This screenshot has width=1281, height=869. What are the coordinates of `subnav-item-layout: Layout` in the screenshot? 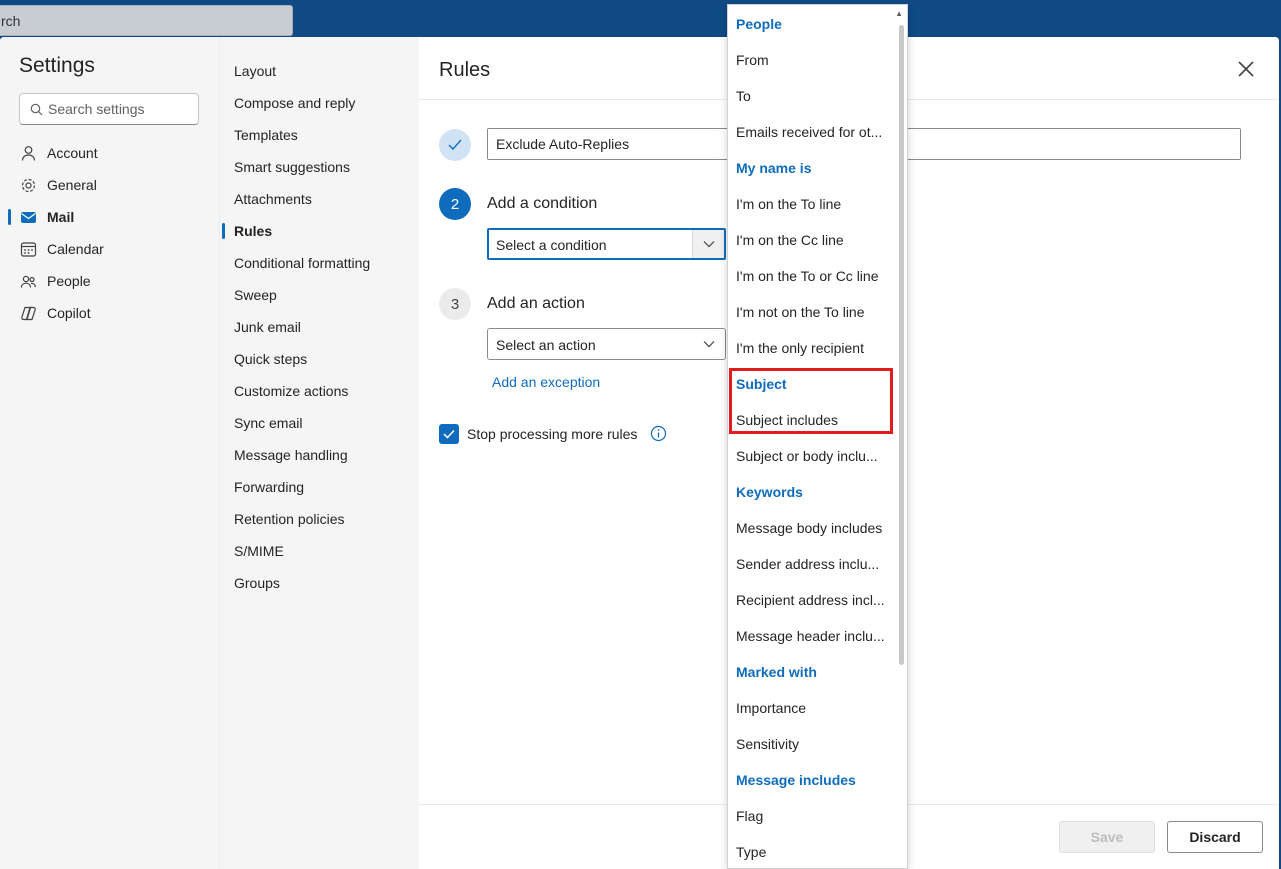 It's located at (255, 73).